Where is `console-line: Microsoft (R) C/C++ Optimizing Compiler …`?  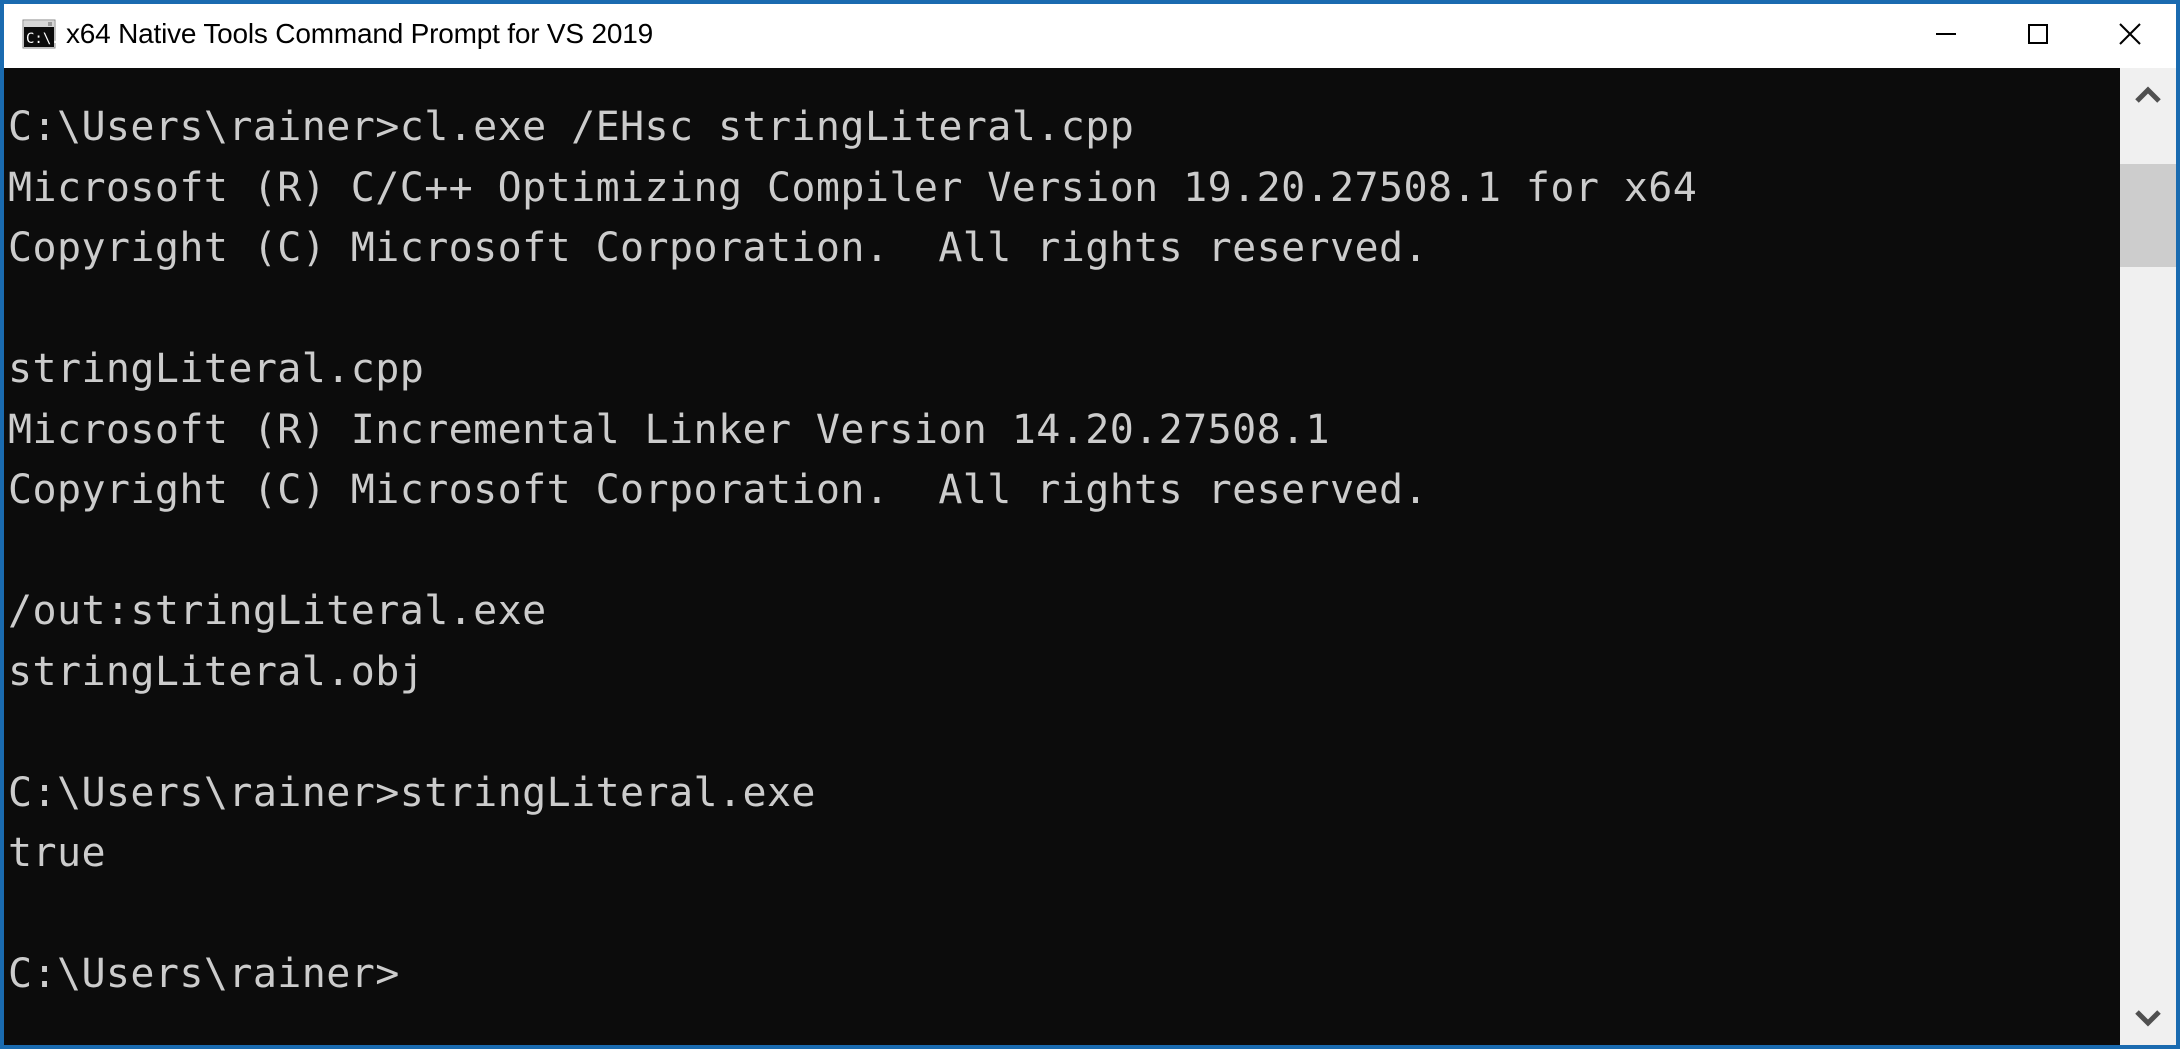 console-line: Microsoft (R) C/C++ Optimizing Compiler … is located at coordinates (853, 187).